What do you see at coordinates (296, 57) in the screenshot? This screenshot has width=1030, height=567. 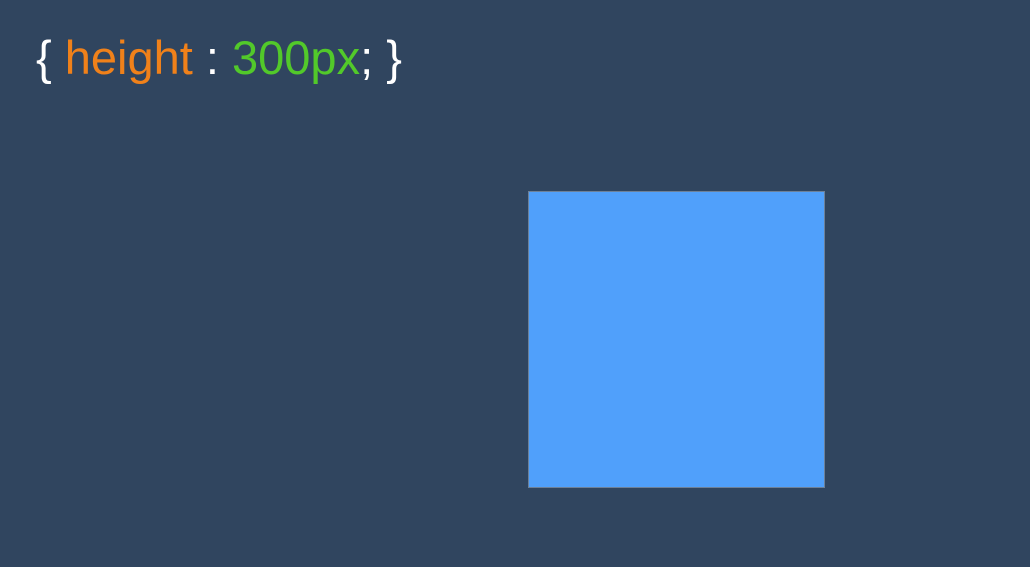 I see `property-value: 300px` at bounding box center [296, 57].